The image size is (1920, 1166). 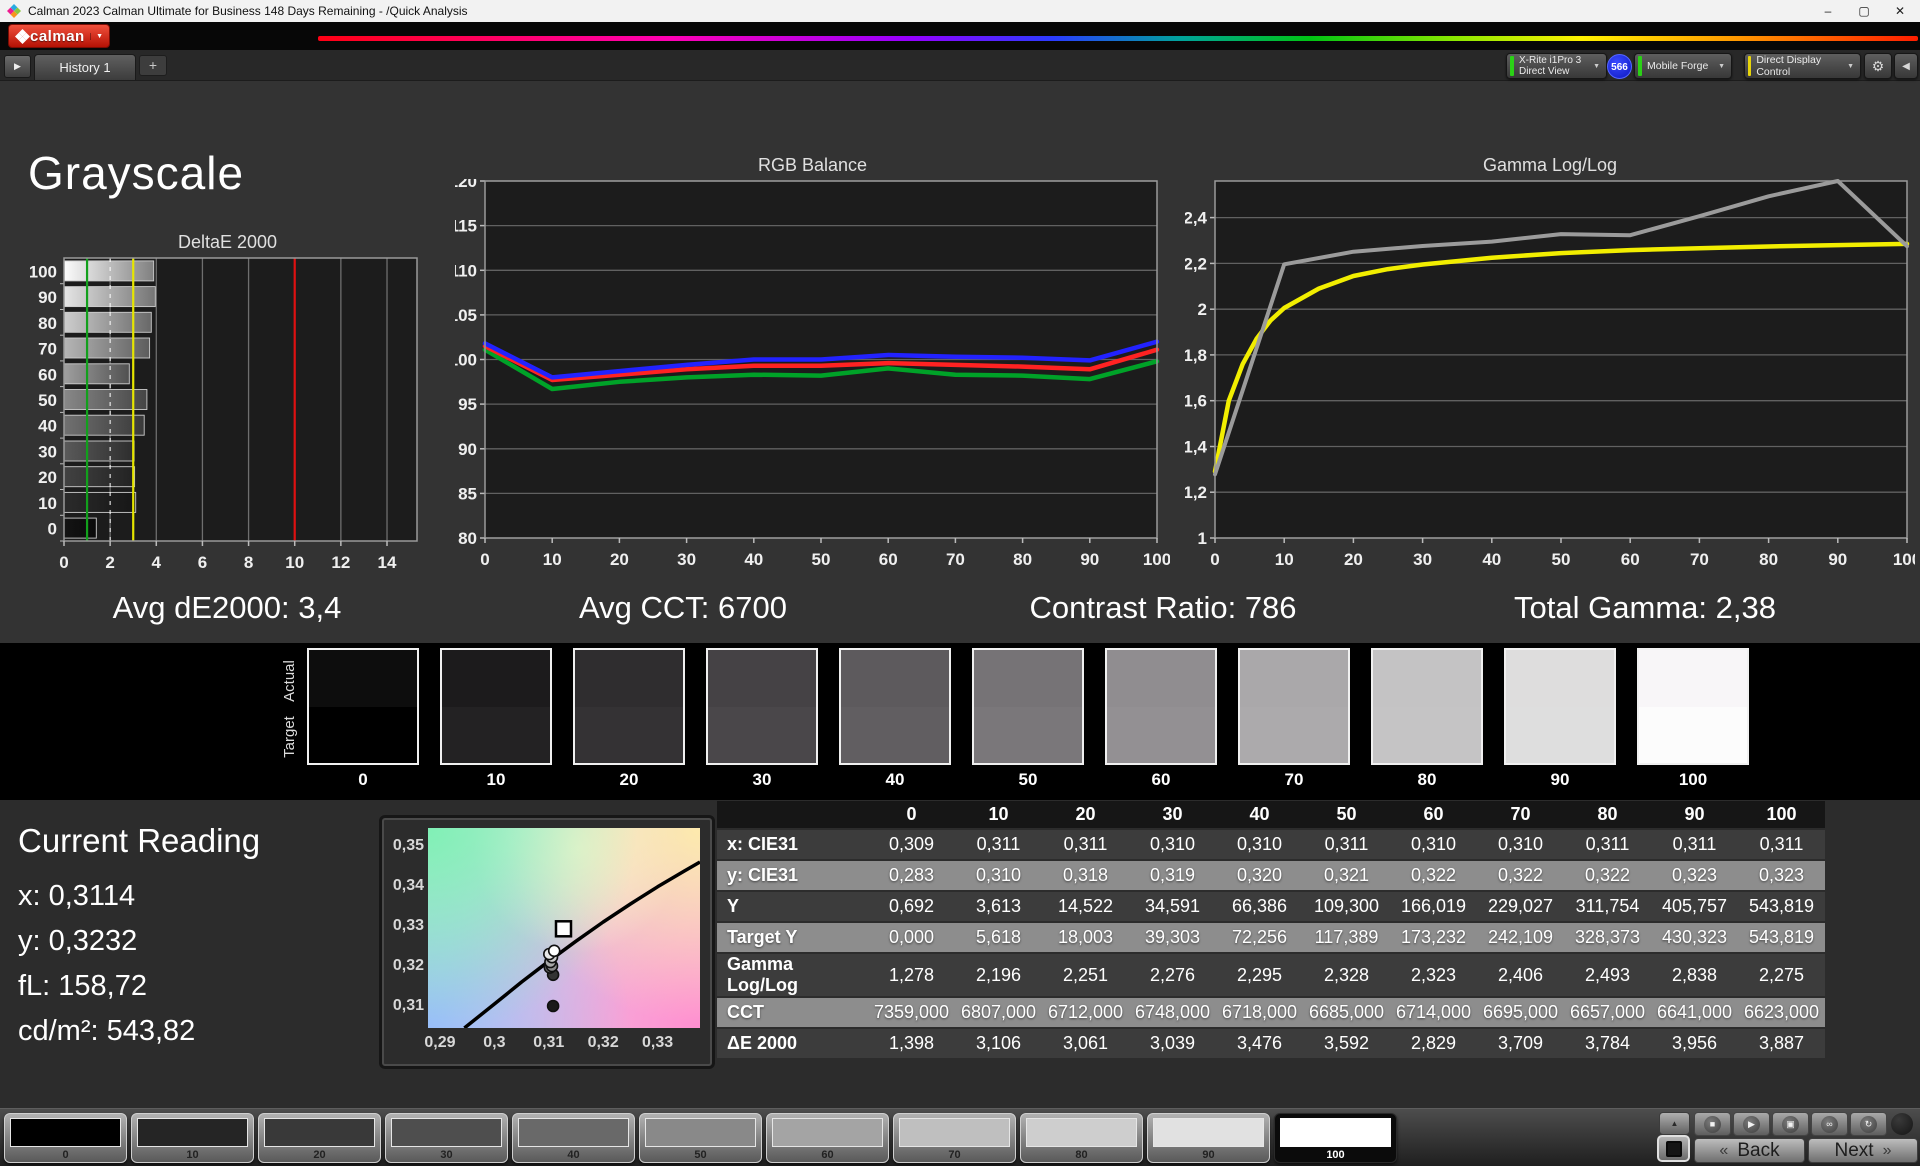 I want to click on gray-patch-button-60: 60, so click(x=827, y=1138).